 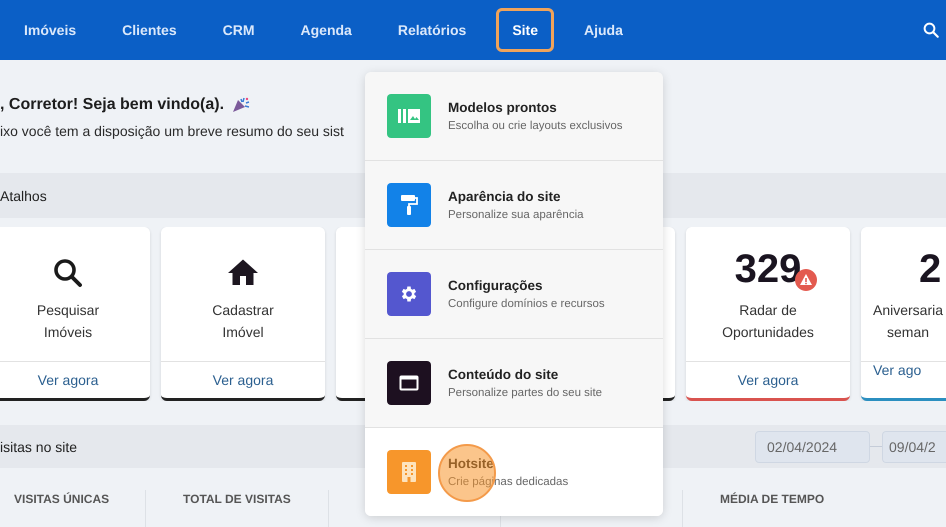 What do you see at coordinates (930, 269) in the screenshot?
I see `count-value: 2` at bounding box center [930, 269].